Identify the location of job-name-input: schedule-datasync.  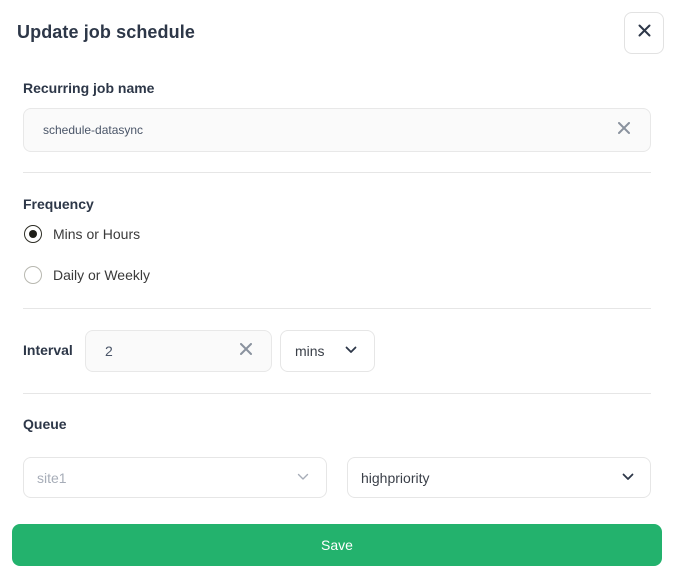
(337, 130).